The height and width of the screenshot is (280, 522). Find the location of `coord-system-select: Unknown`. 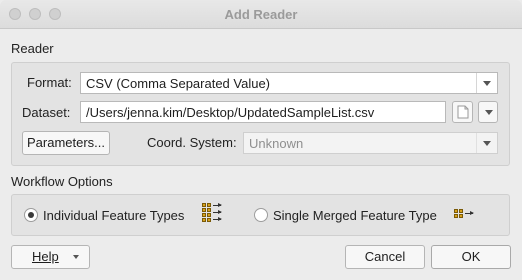

coord-system-select: Unknown is located at coordinates (370, 143).